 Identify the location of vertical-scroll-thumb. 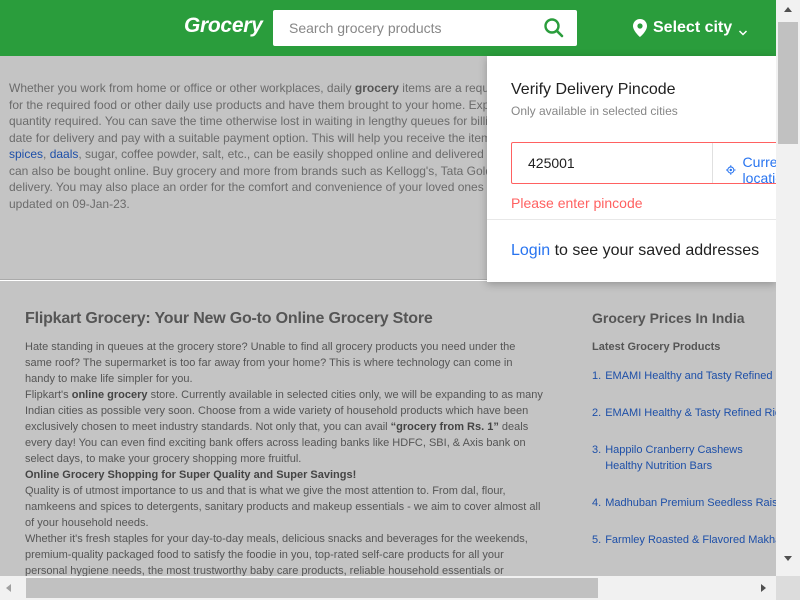
(788, 83).